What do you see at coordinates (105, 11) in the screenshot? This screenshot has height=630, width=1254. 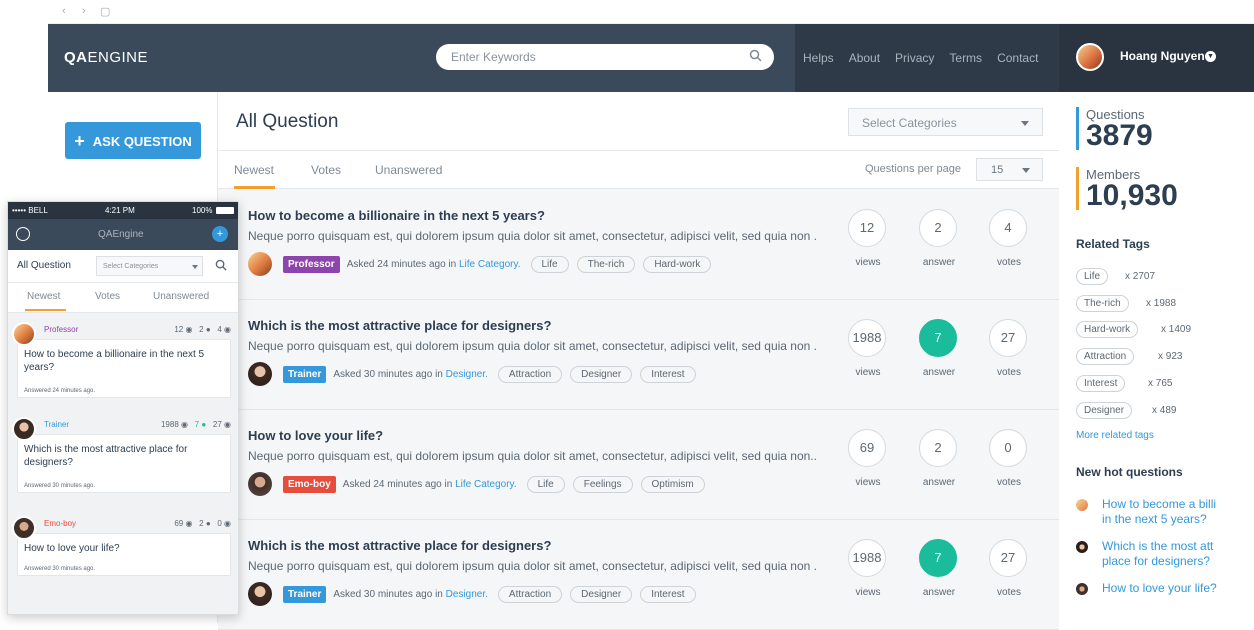 I see `sidebar-toggle-icon: ▢` at bounding box center [105, 11].